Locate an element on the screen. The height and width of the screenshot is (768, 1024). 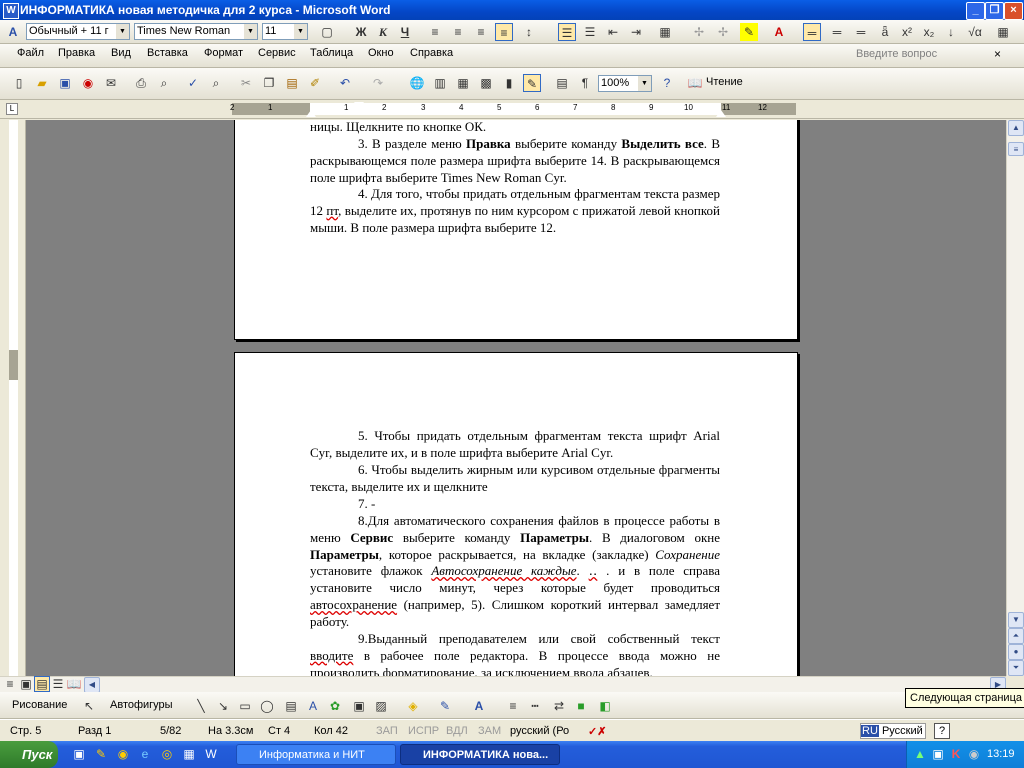
format-painter-icon: ✐ is located at coordinates (315, 83).